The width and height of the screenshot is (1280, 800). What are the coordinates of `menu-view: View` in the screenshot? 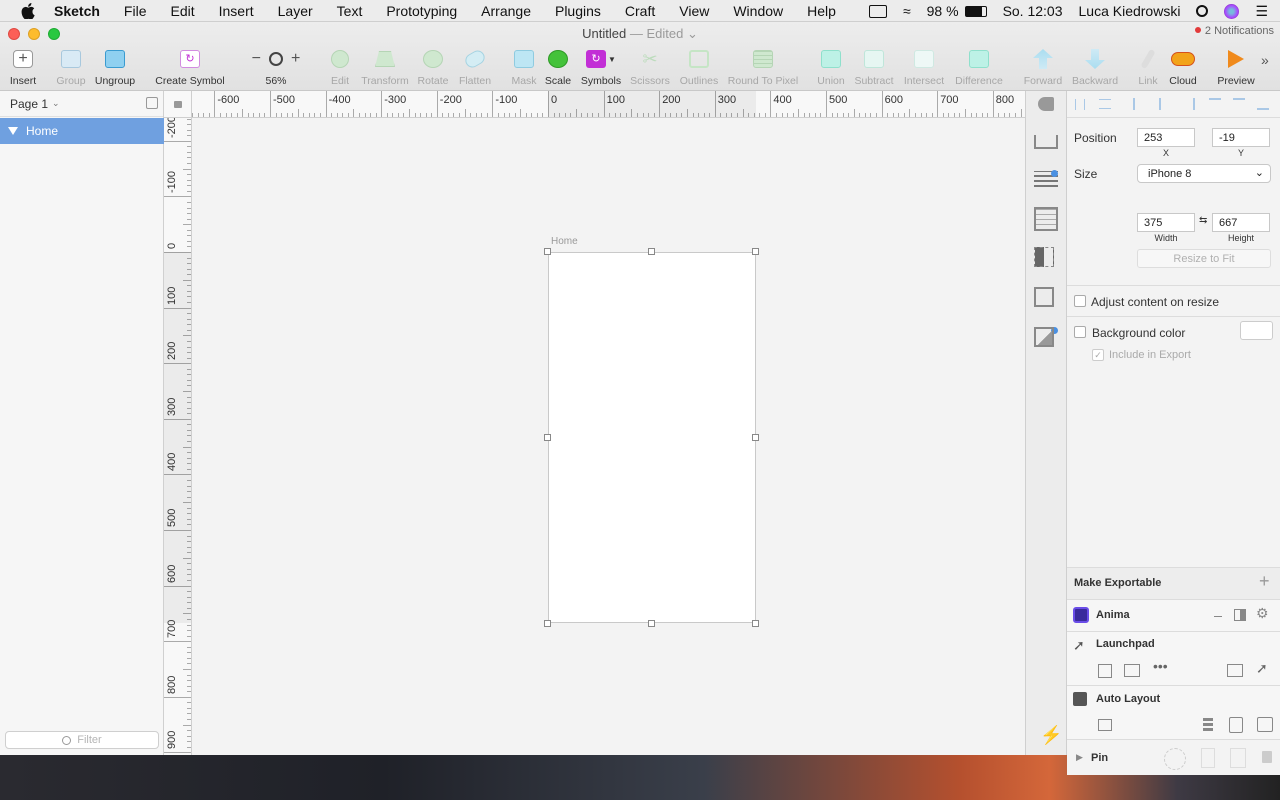 It's located at (694, 11).